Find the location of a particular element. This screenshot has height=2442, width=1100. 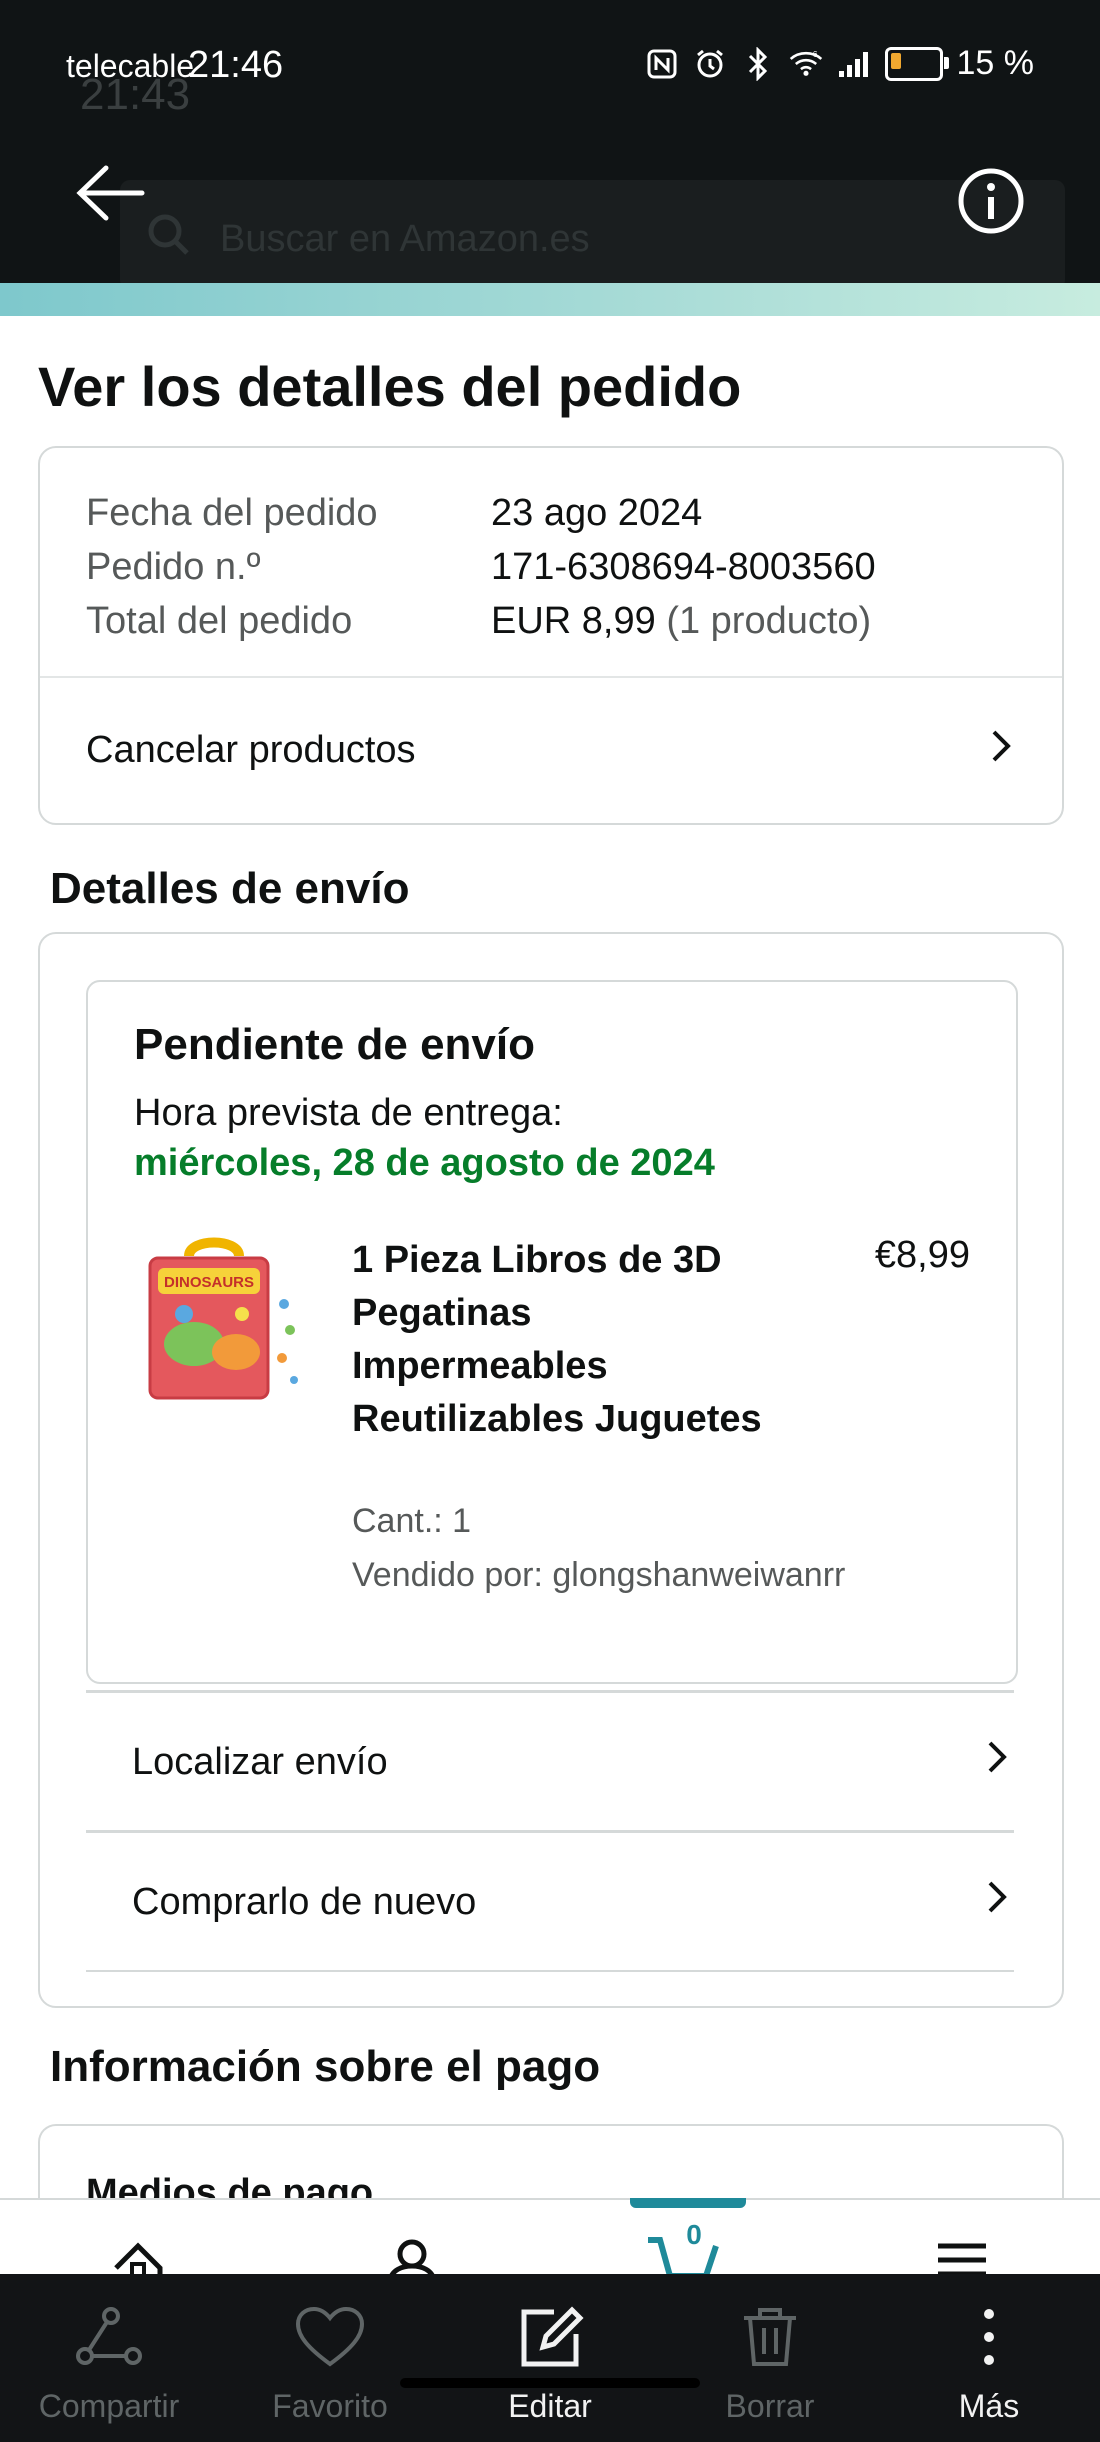

delete-label: Borrar is located at coordinates (770, 2406).